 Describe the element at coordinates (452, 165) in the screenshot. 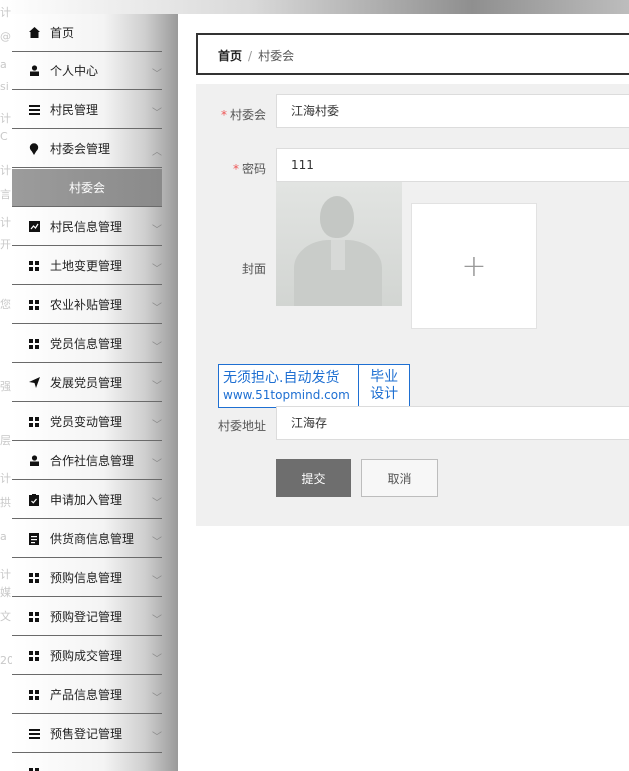

I see `password-input: 111` at that location.